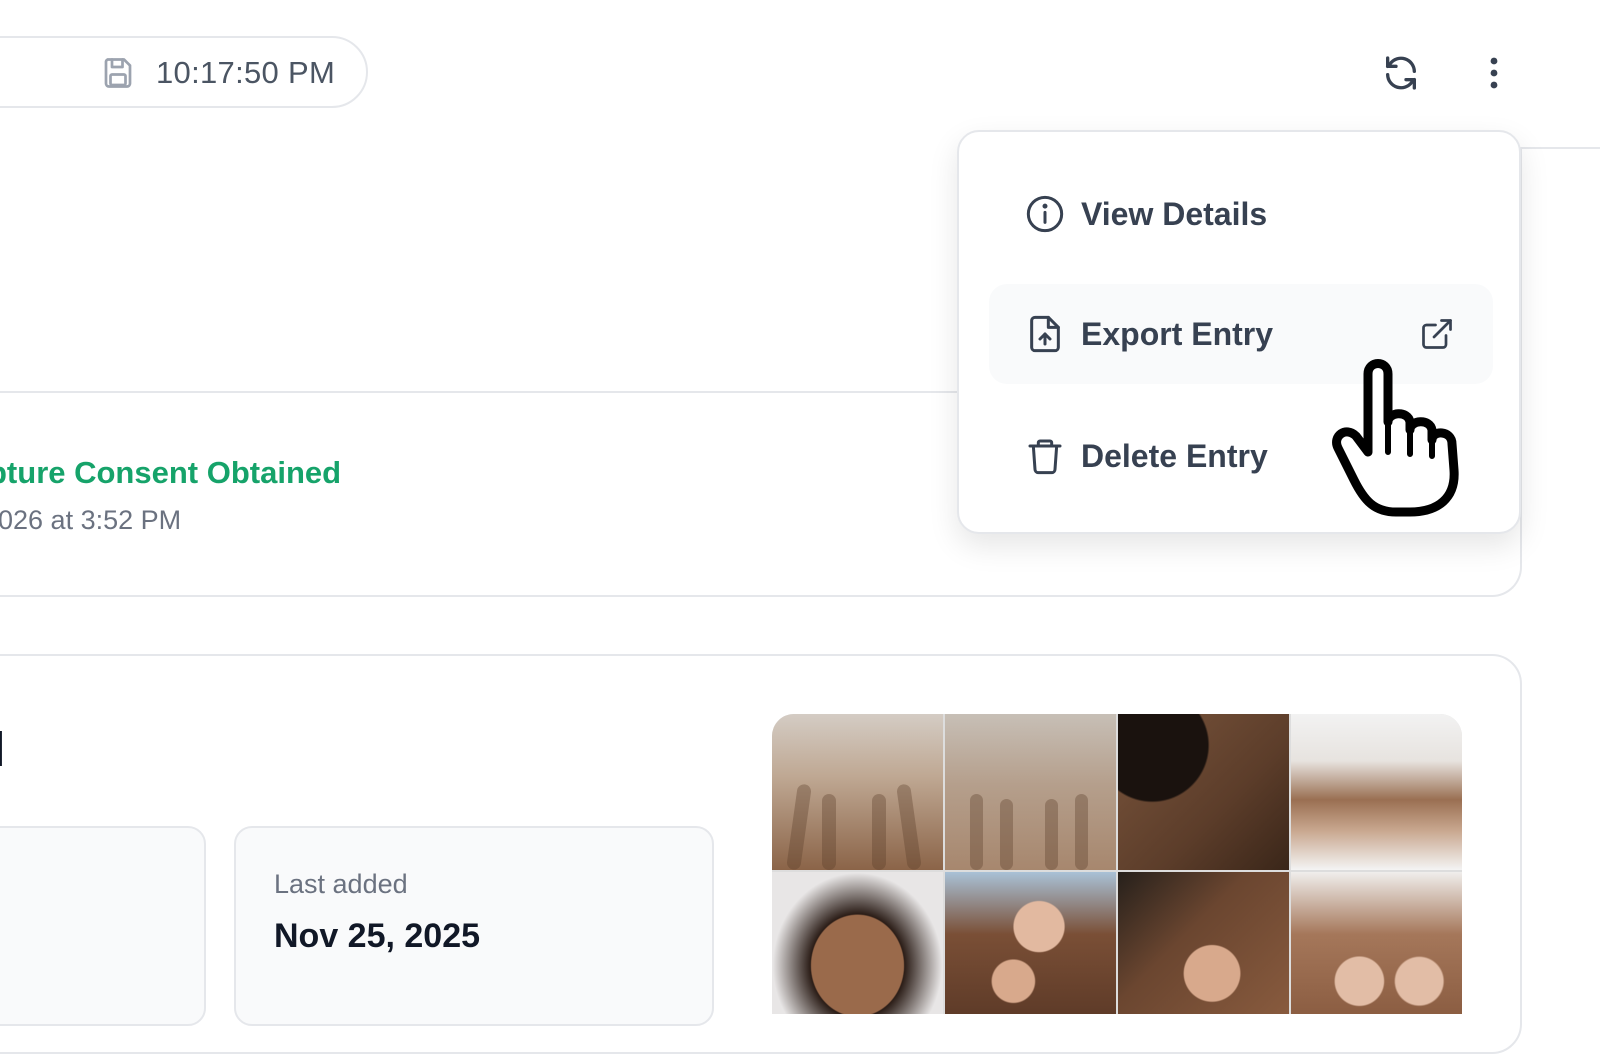  What do you see at coordinates (171, 472) in the screenshot?
I see `consent-status-title: pture Consent Obtained` at bounding box center [171, 472].